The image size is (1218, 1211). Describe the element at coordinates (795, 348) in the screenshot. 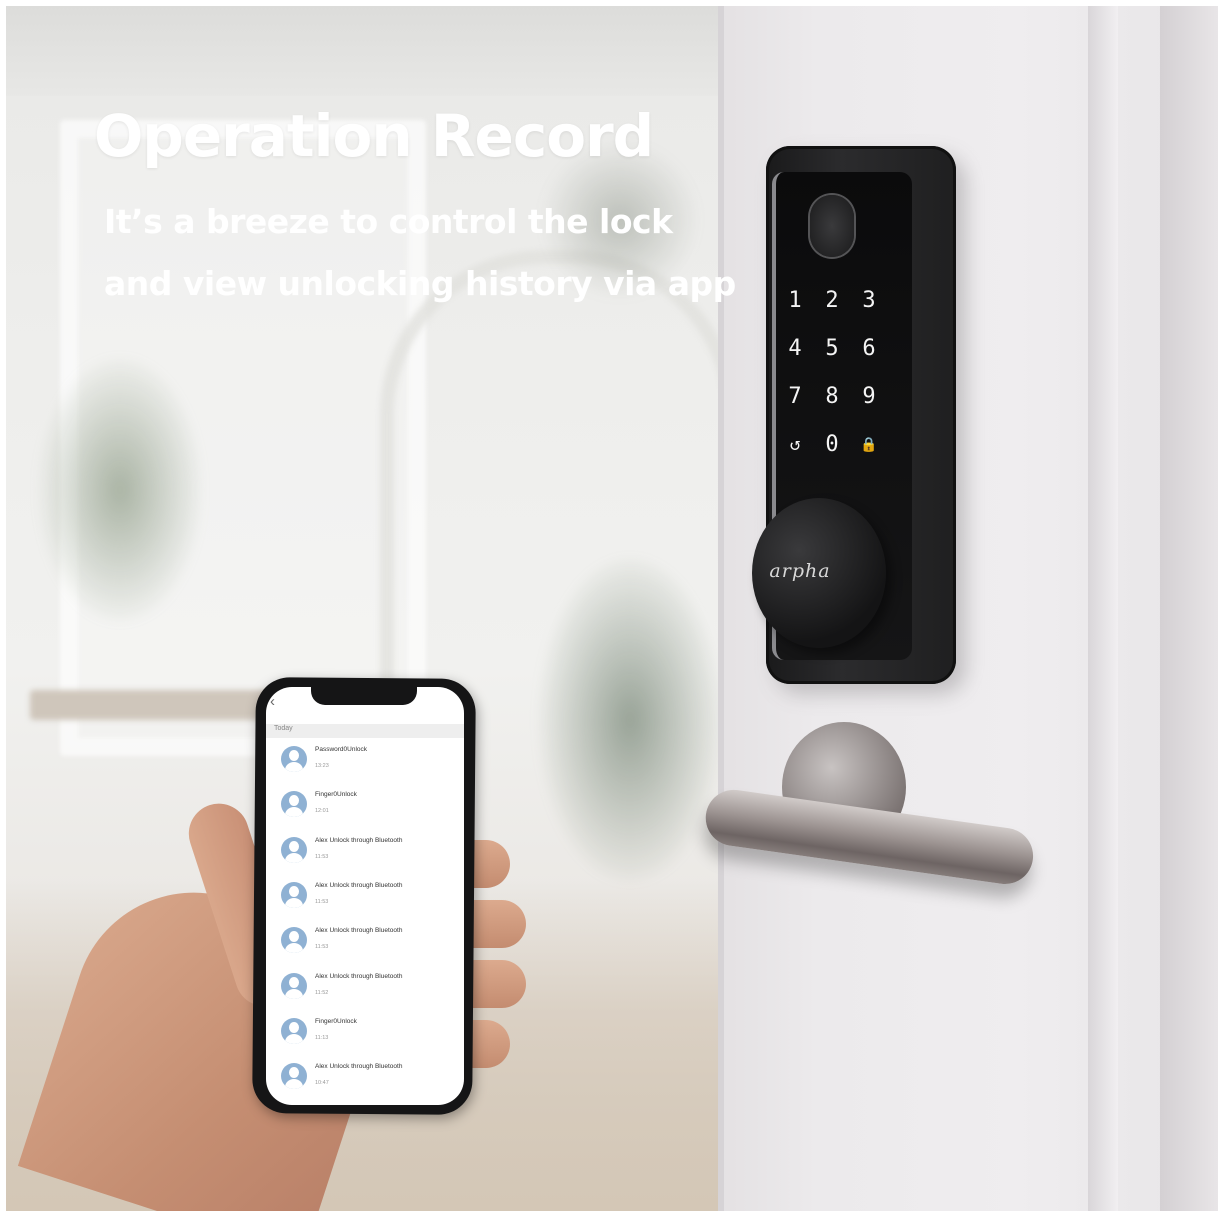

I see `keypad-key: 4` at that location.